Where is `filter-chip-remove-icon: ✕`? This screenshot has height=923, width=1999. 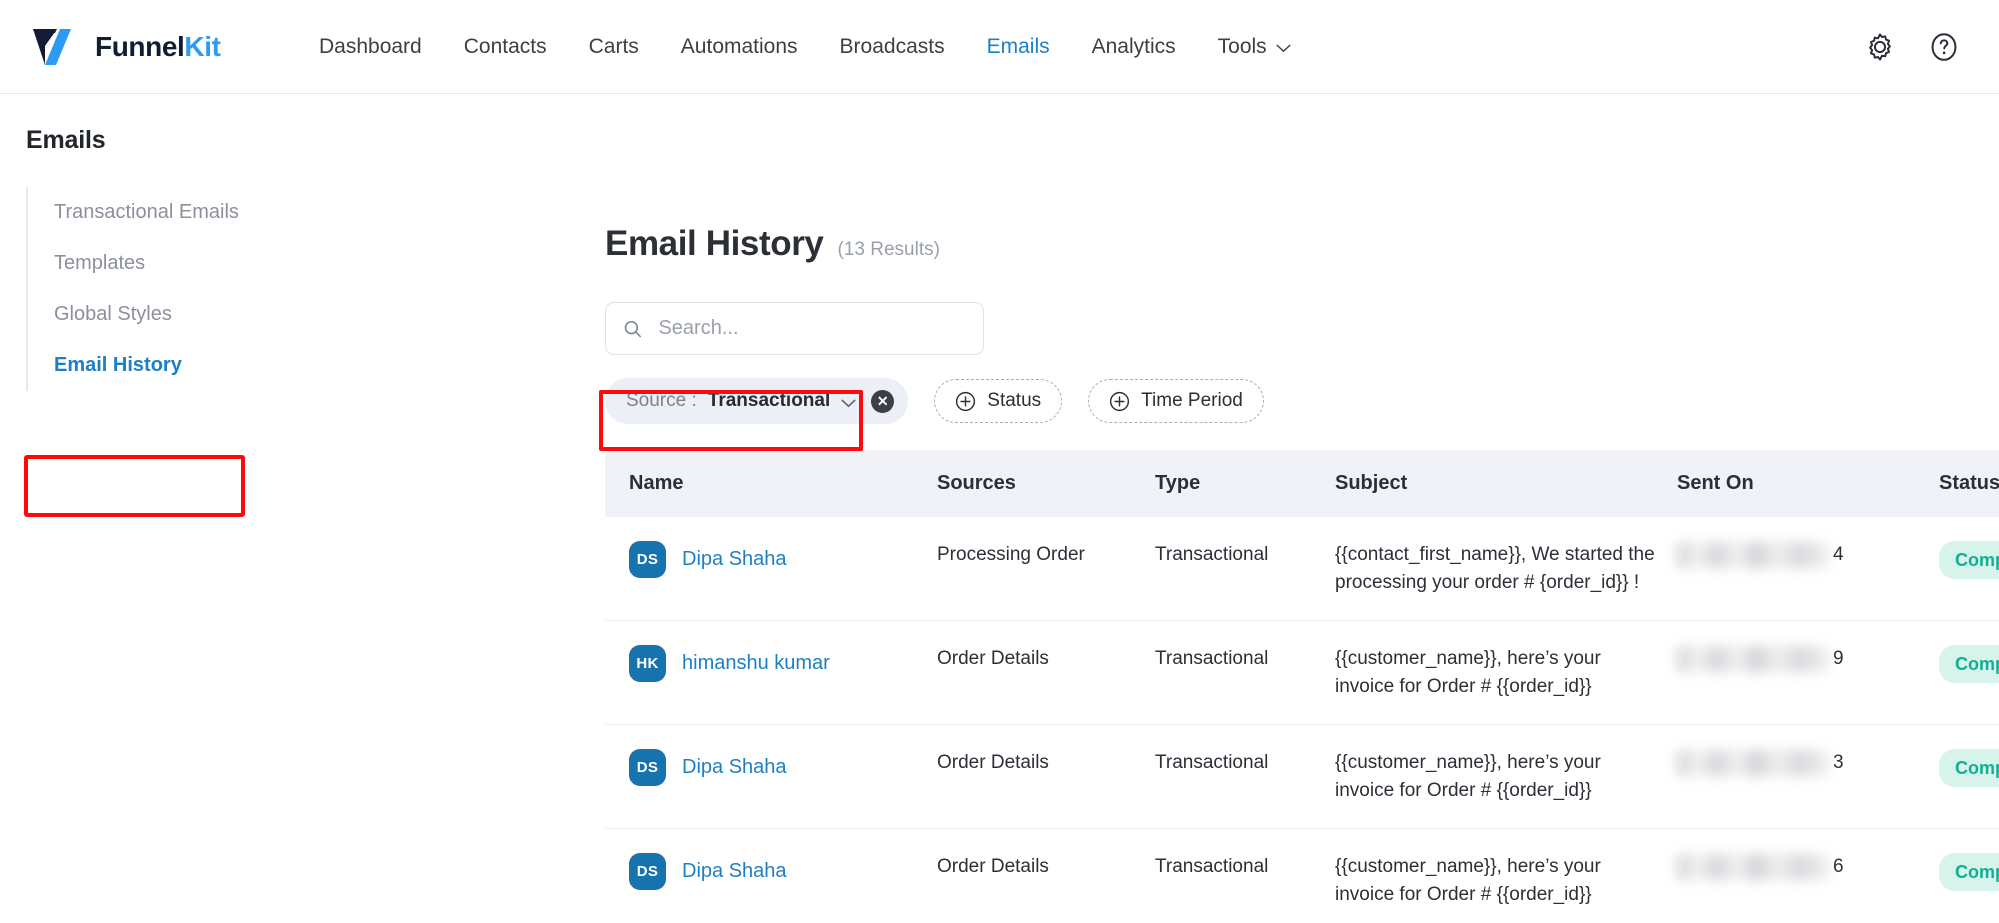 filter-chip-remove-icon: ✕ is located at coordinates (883, 401).